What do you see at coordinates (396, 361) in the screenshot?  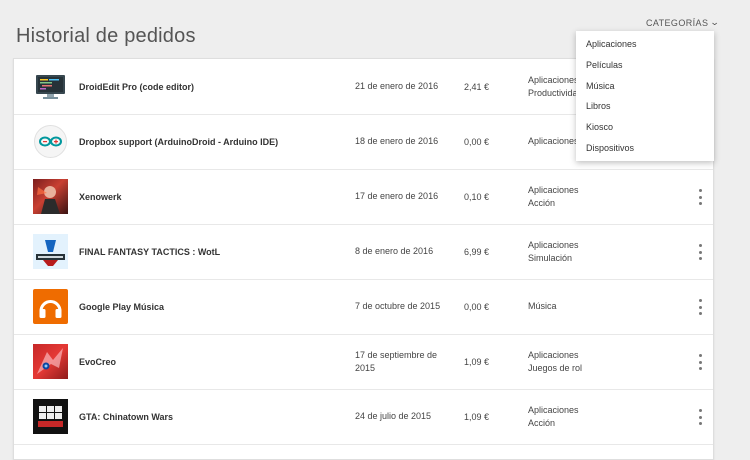 I see `order-date: 17 de septiembre de 2015` at bounding box center [396, 361].